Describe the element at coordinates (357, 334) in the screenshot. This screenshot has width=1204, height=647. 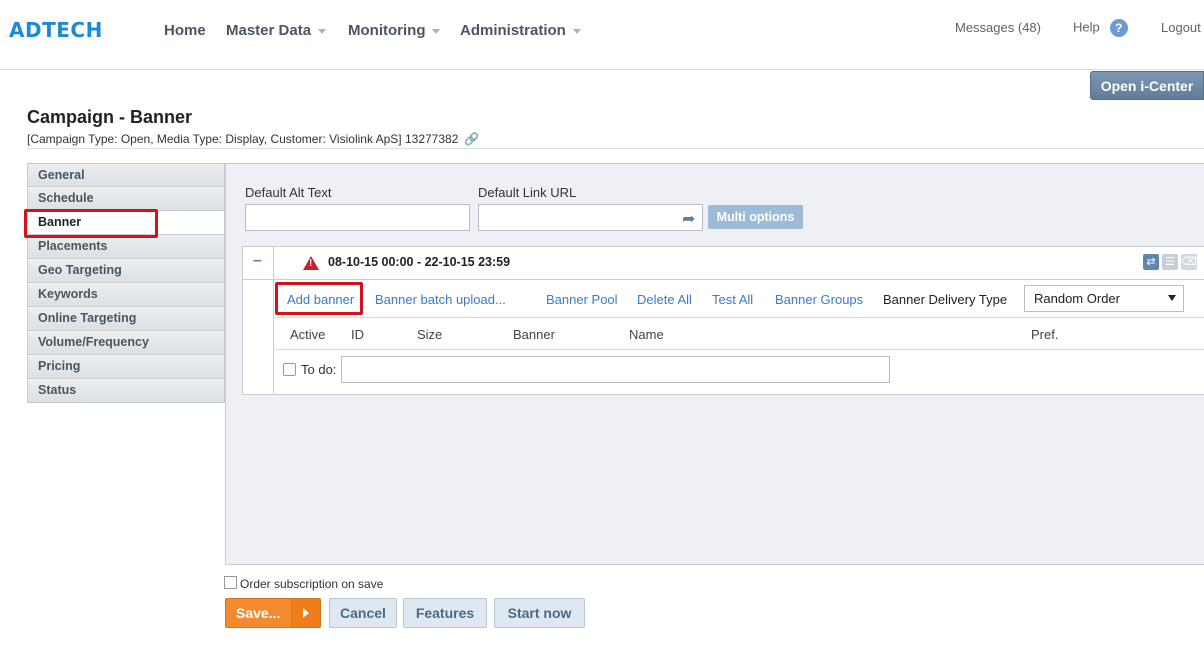
I see `column-header-id: ID` at that location.